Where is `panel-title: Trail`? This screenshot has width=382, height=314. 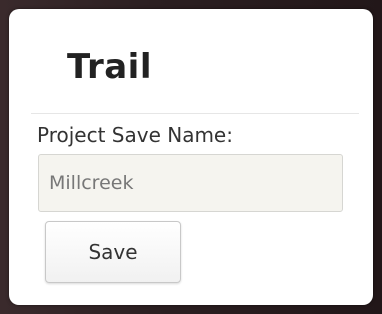
panel-title: Trail is located at coordinates (109, 67).